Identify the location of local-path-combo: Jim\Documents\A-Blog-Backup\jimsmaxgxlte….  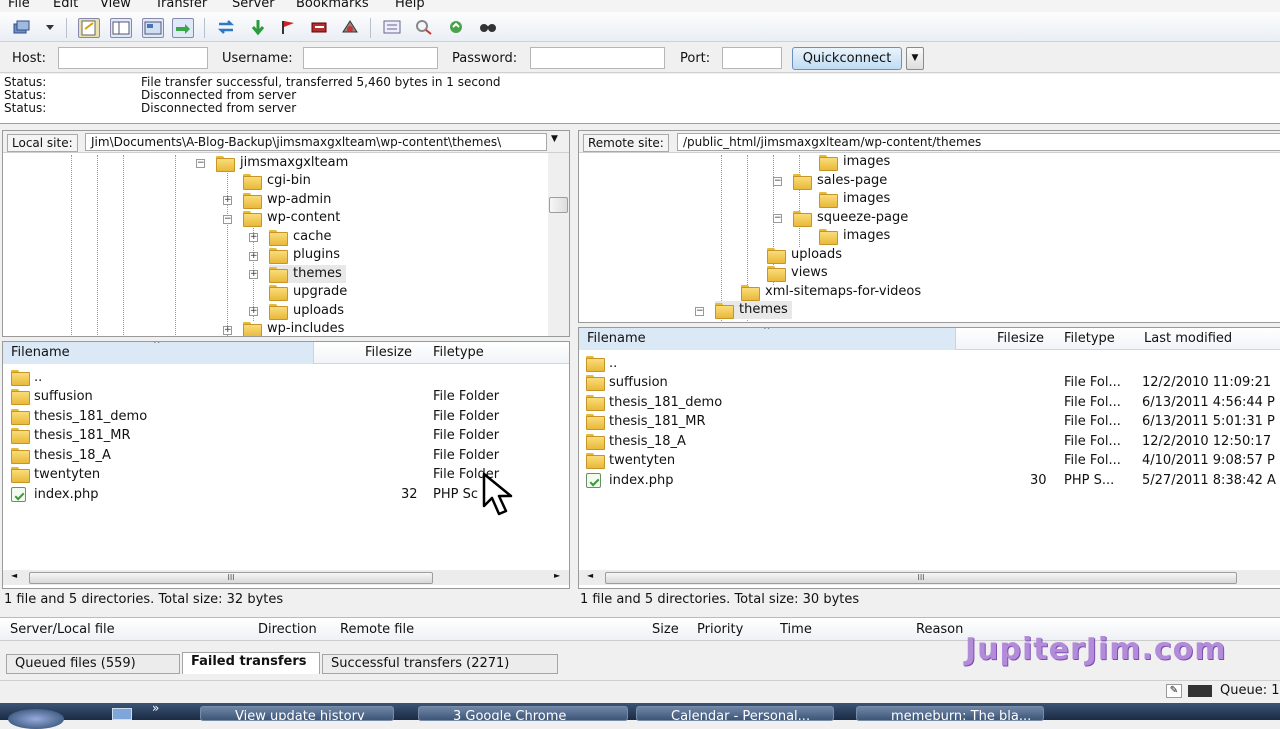
(316, 142).